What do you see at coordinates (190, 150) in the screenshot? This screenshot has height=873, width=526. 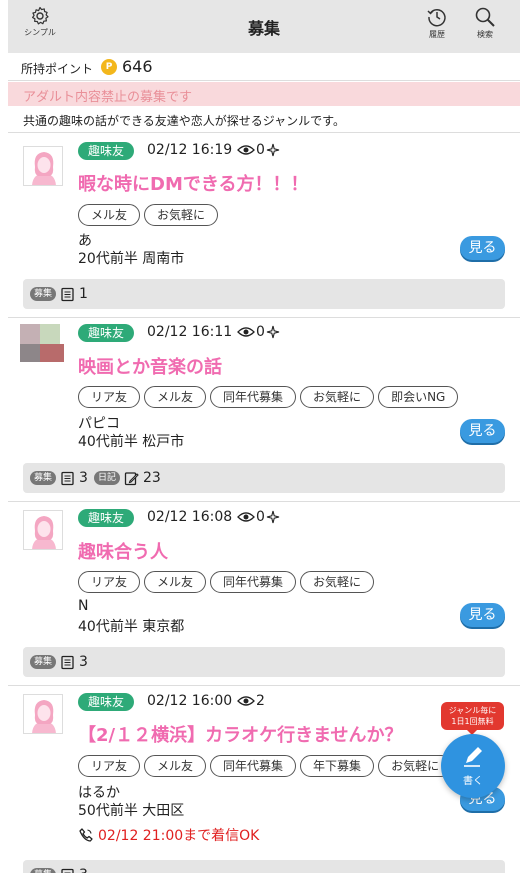 I see `post-date: 02/12 16:19` at bounding box center [190, 150].